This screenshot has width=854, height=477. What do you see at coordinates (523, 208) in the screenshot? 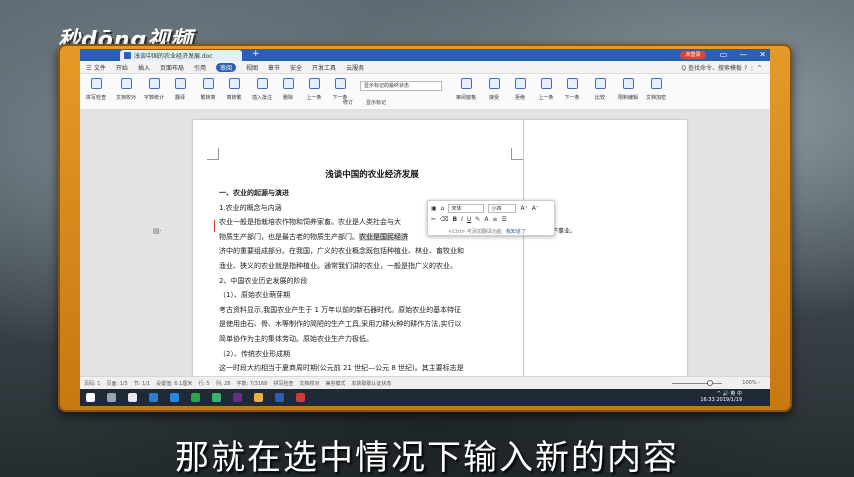
I see `grow-font-button: A⁺` at bounding box center [523, 208].